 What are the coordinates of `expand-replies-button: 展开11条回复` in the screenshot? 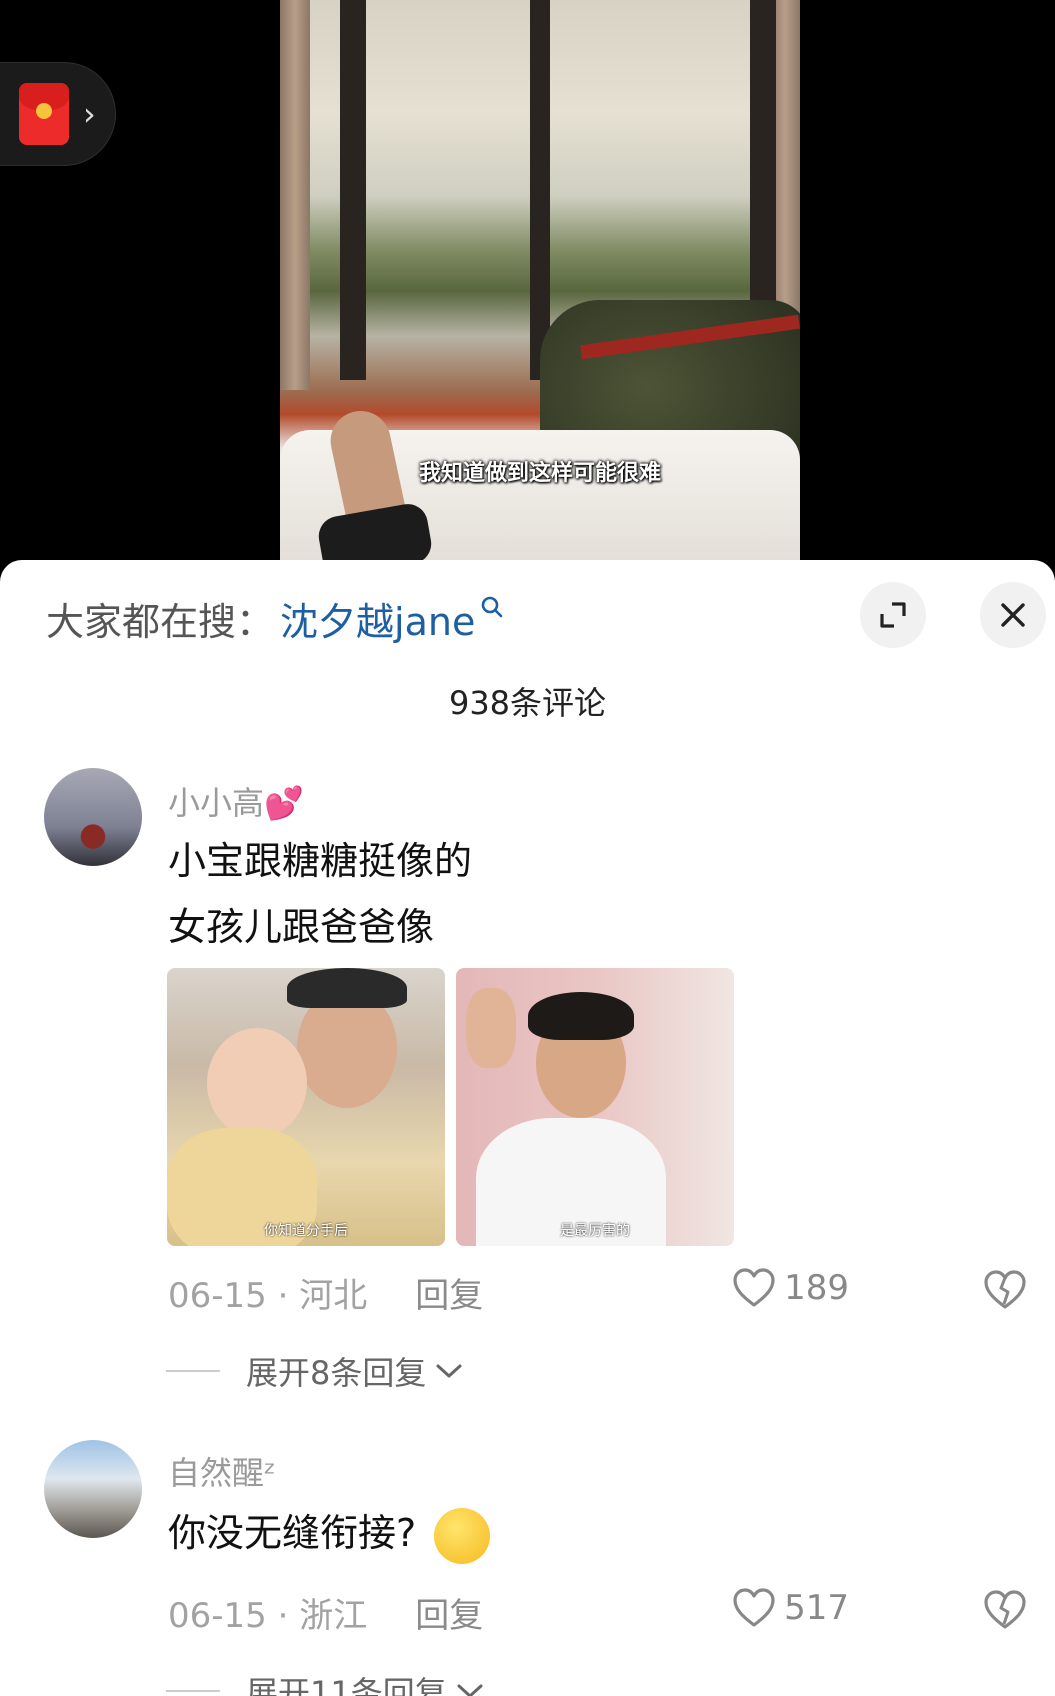 It's located at (325, 1682).